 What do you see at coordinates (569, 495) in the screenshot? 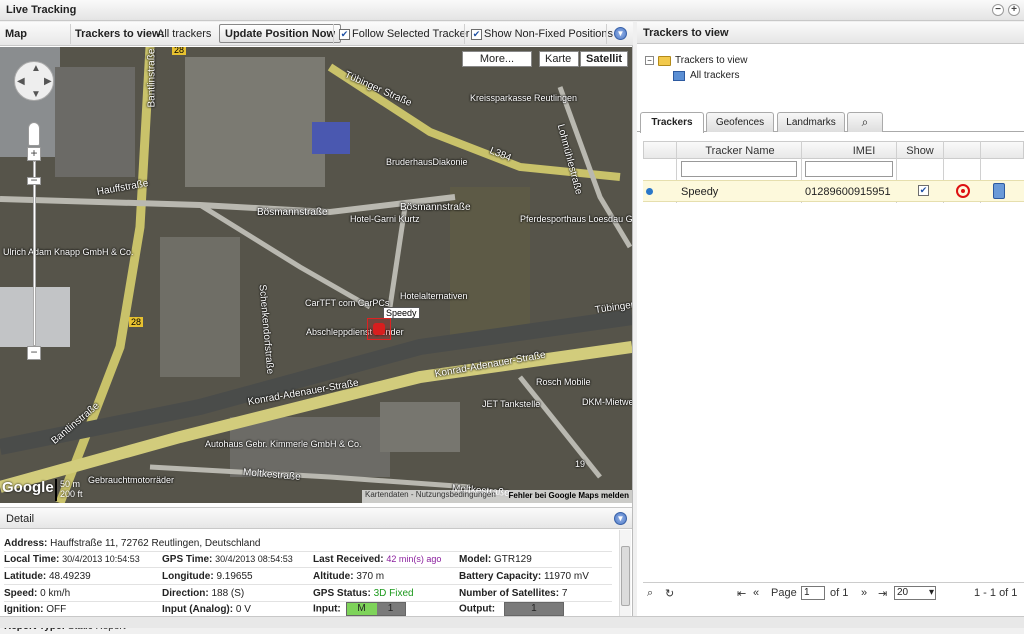
I see `report-map-error-link: Fehler bei Google Maps melden` at bounding box center [569, 495].